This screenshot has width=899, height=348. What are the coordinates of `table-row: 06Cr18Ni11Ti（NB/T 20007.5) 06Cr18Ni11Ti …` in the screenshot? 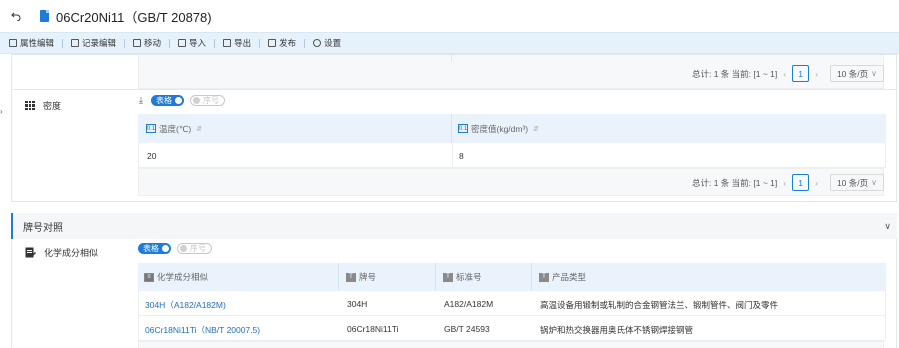 It's located at (512, 328).